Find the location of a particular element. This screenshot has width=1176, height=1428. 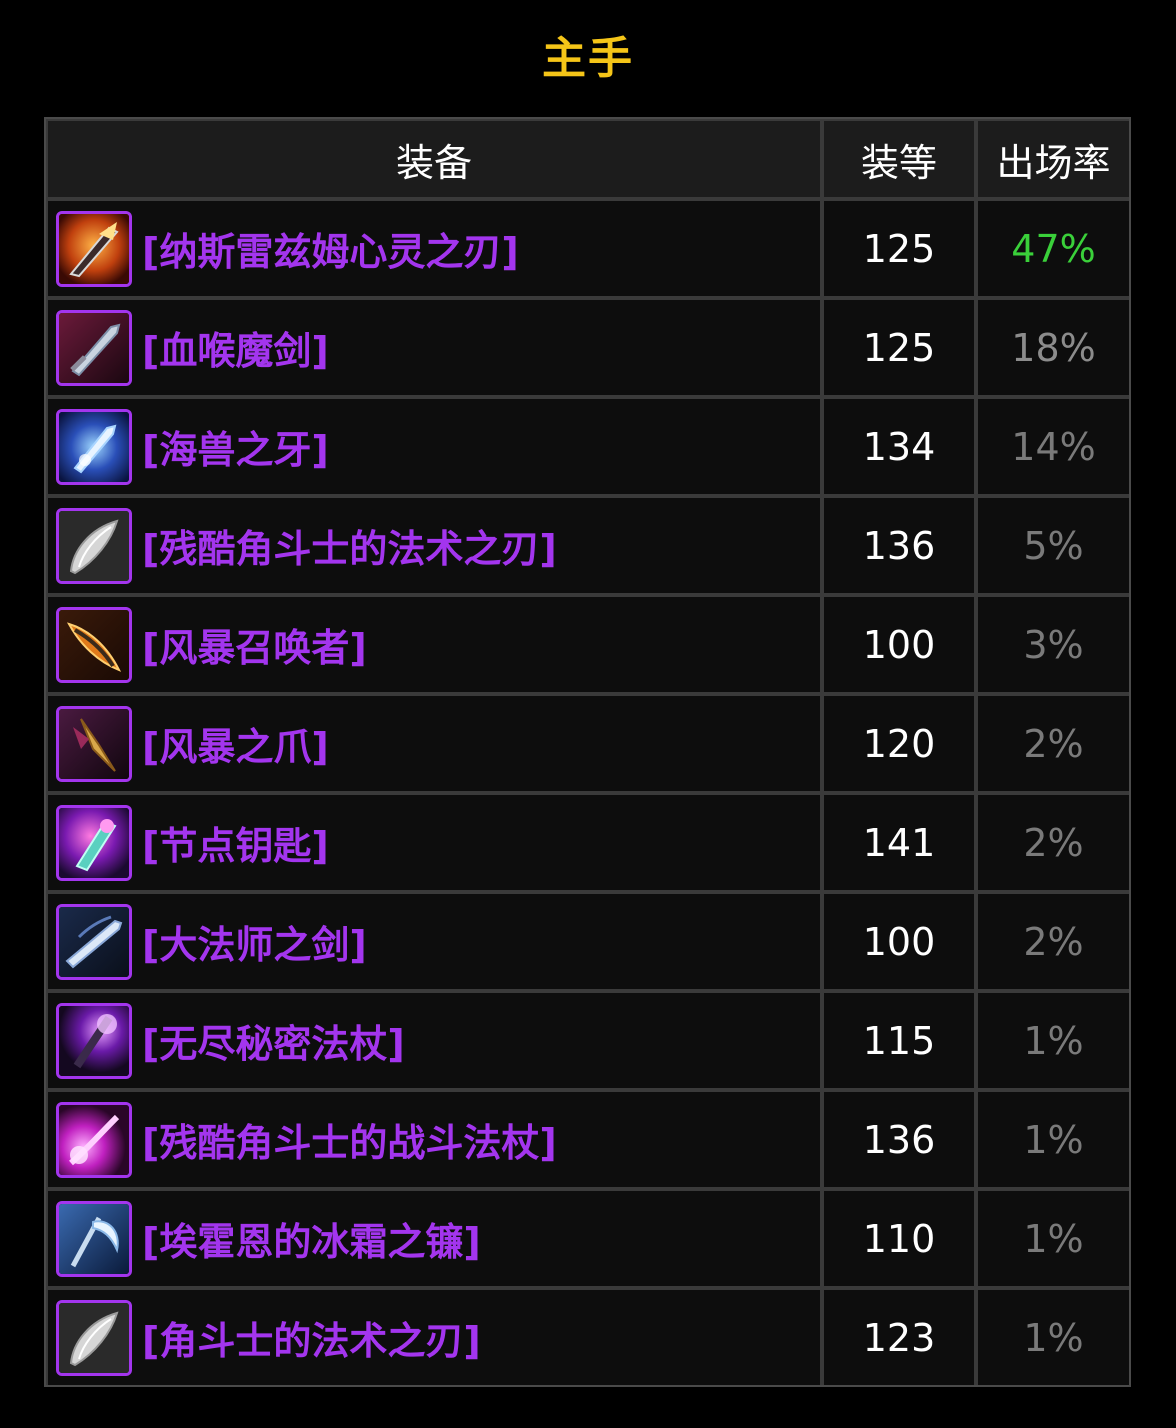

table-row: [风暴之爪] 120 2% is located at coordinates (588, 743).